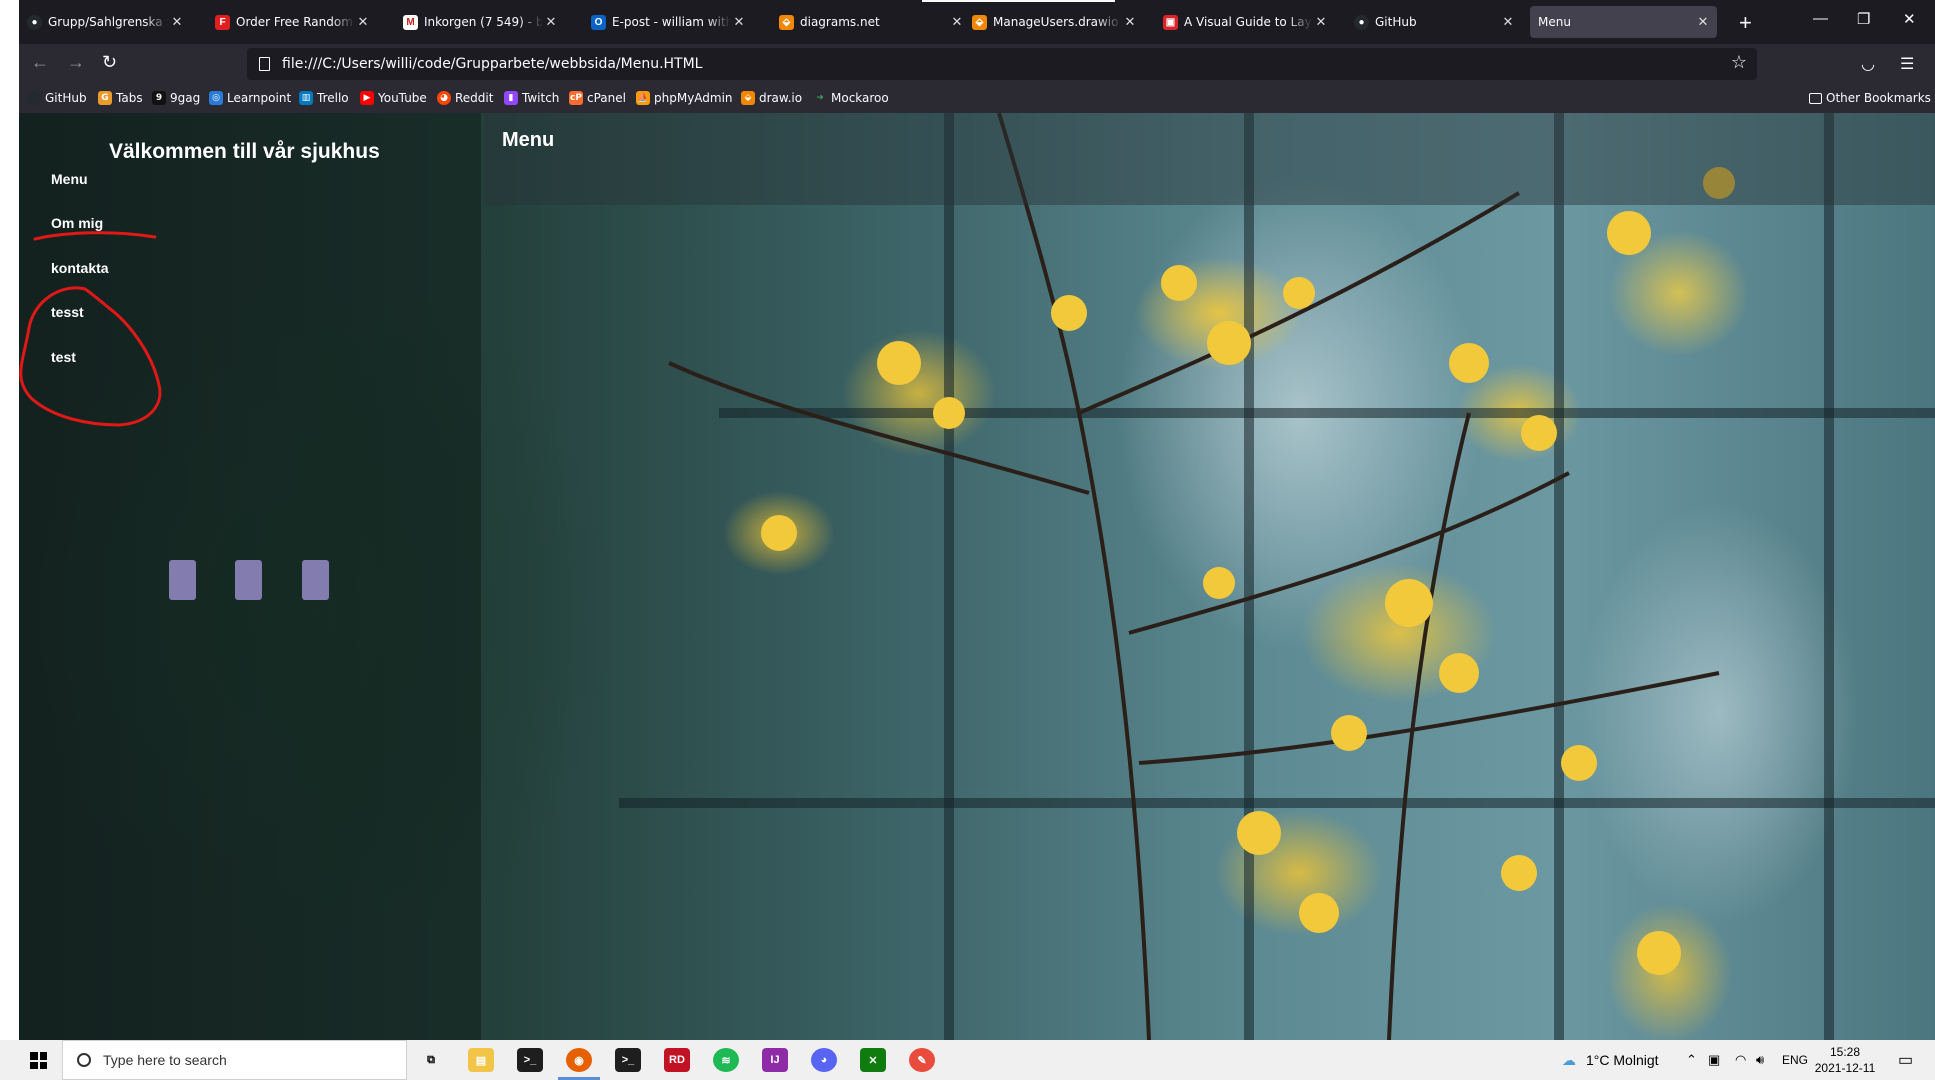 The height and width of the screenshot is (1080, 1935). What do you see at coordinates (1845, 1060) in the screenshot?
I see `system-clock: 15:28 2021-12-11` at bounding box center [1845, 1060].